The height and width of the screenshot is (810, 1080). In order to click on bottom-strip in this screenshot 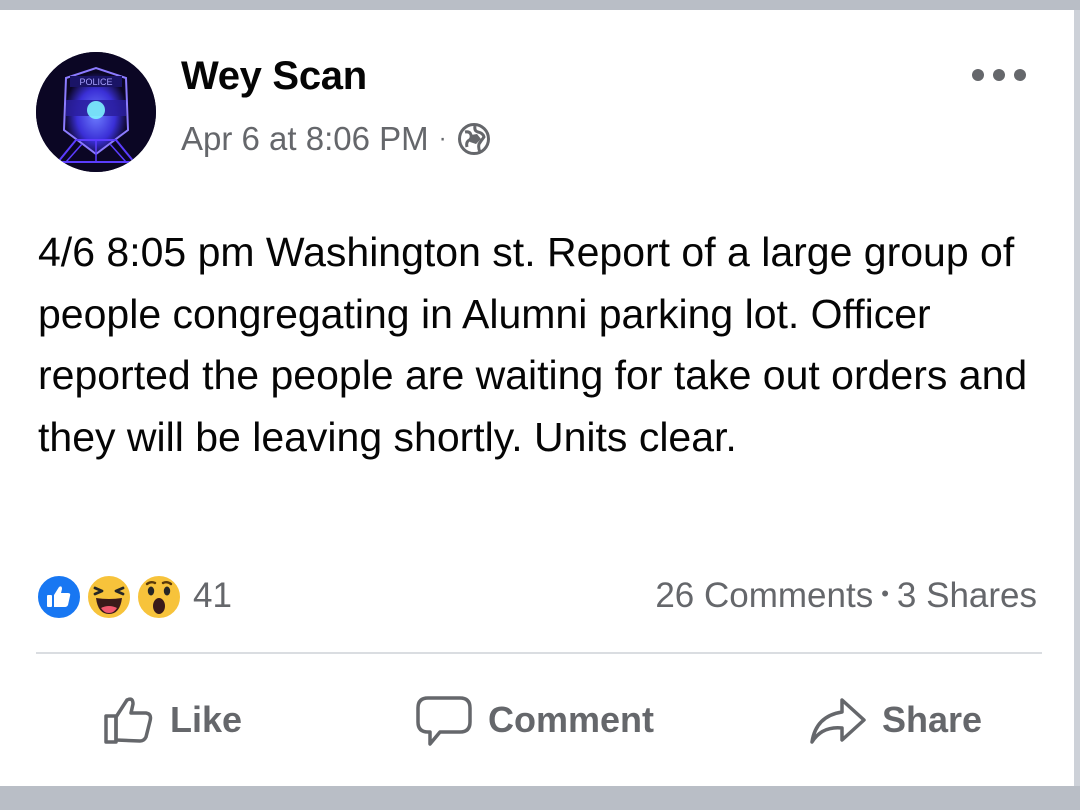, I will do `click(540, 798)`.